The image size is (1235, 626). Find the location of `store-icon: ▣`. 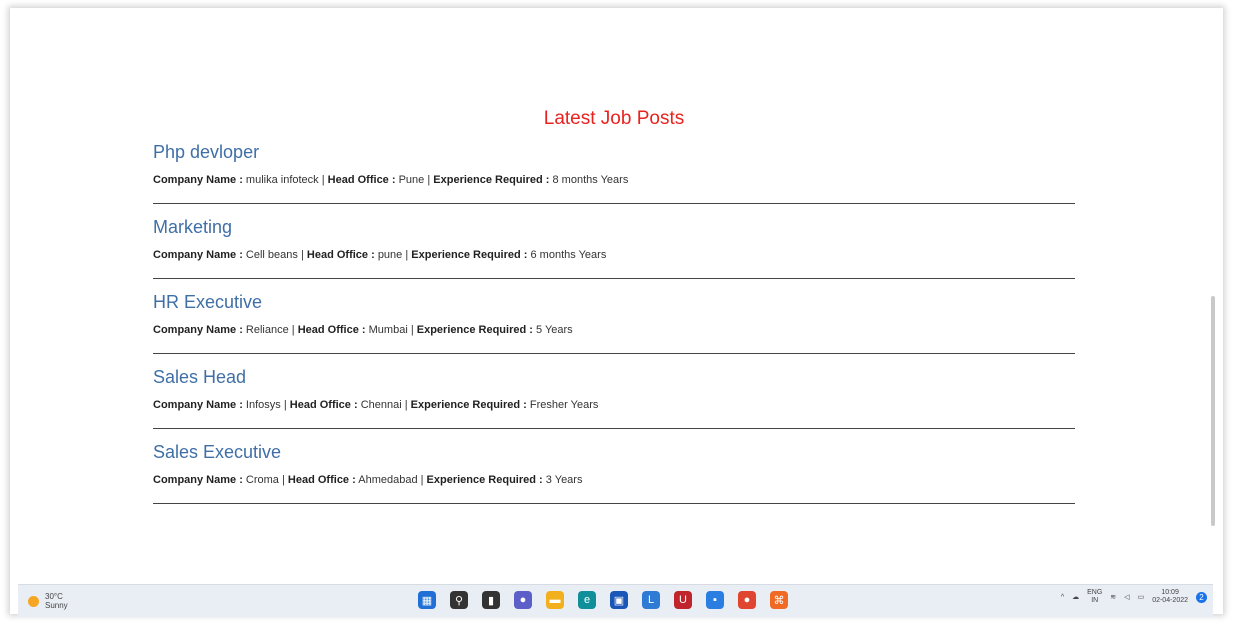

store-icon: ▣ is located at coordinates (619, 600).